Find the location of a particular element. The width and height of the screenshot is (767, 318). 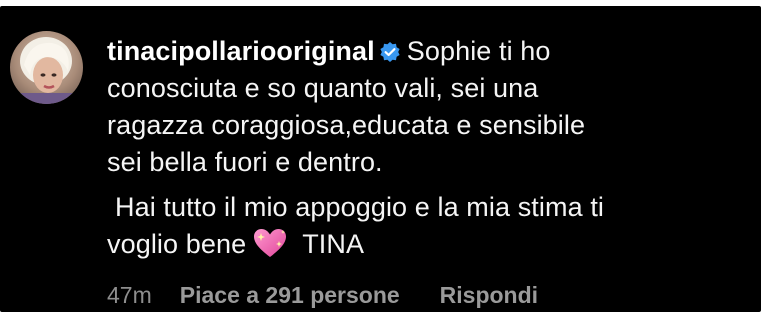

avatar is located at coordinates (46, 67).